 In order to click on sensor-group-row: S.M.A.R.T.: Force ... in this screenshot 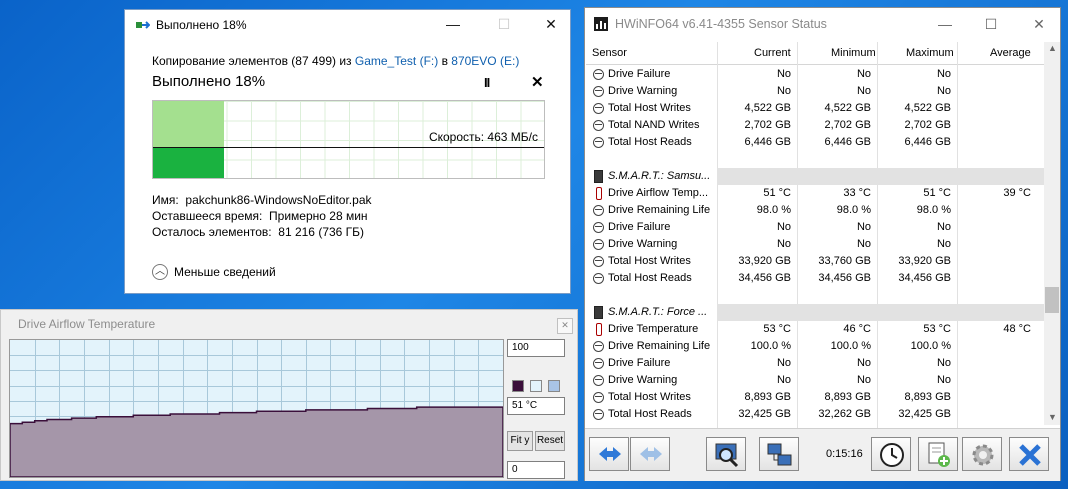, I will do `click(815, 312)`.